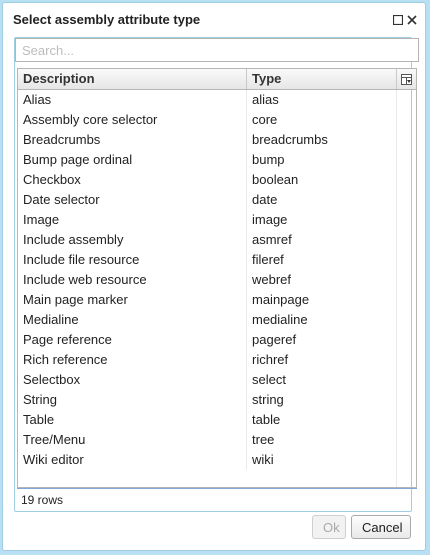 This screenshot has width=430, height=555. I want to click on column-menu-icon, so click(406, 79).